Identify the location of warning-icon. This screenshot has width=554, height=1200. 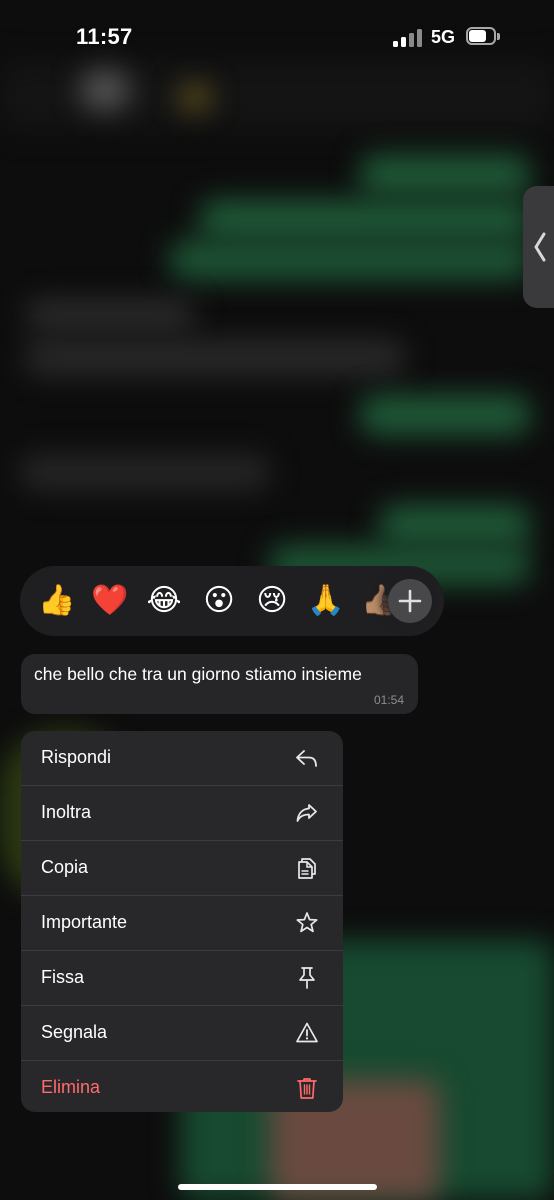
(307, 1032).